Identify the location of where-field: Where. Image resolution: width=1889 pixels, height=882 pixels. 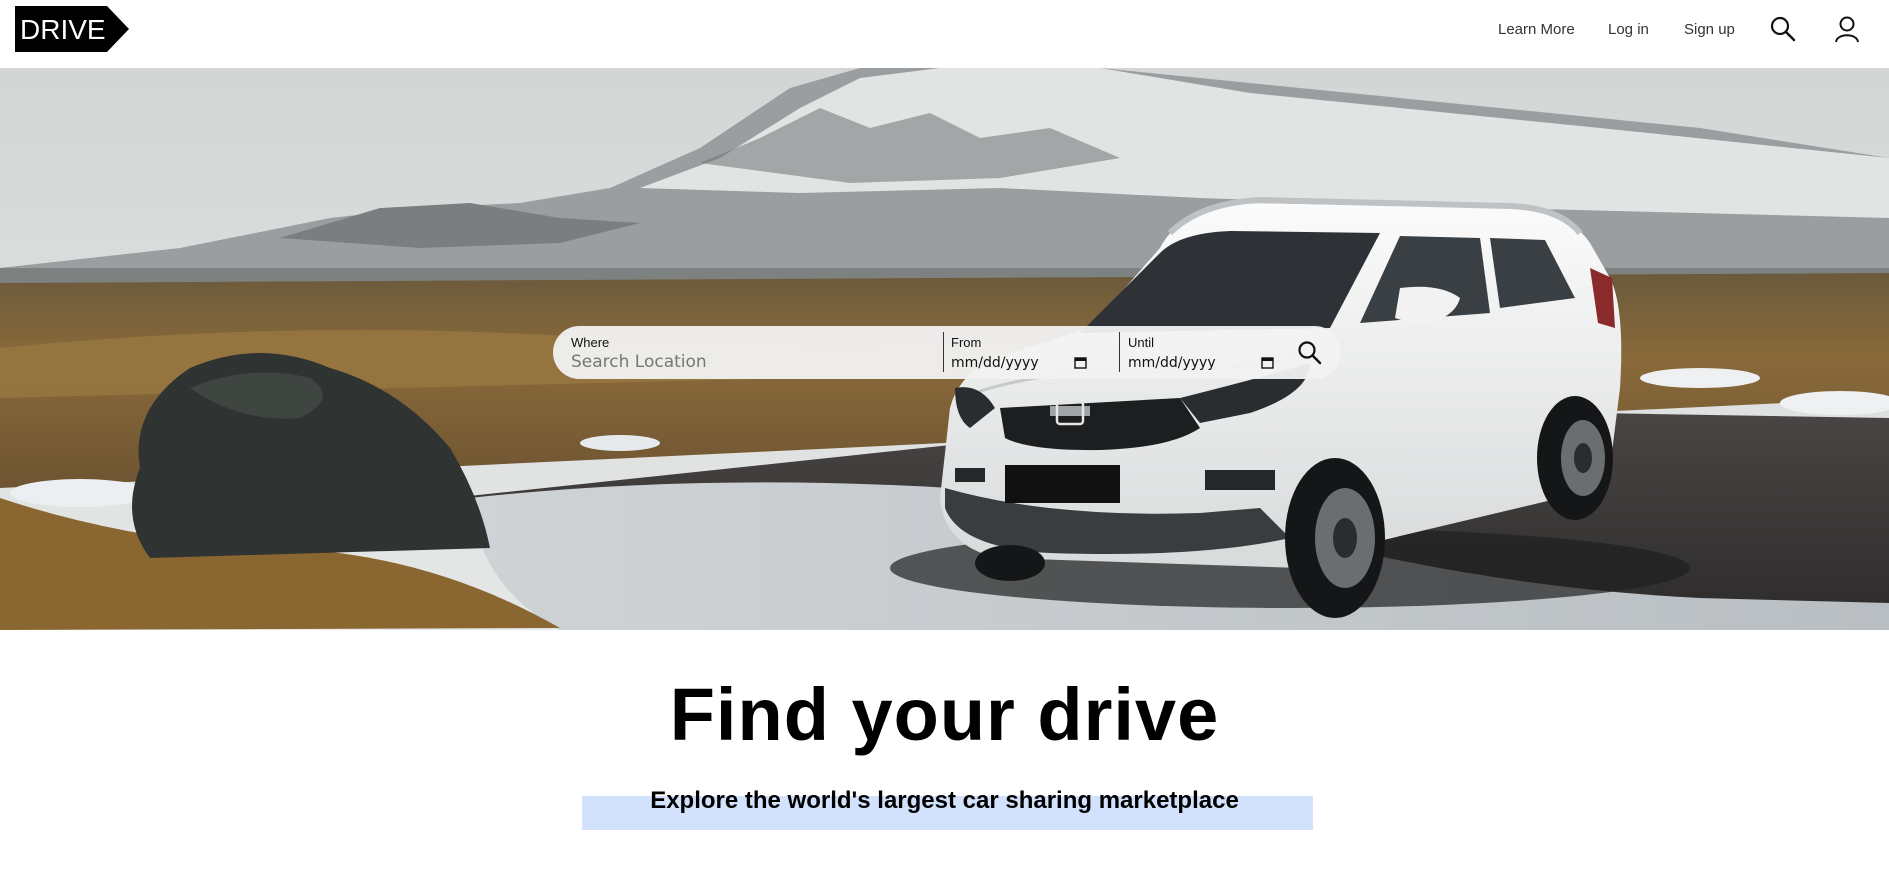
(756, 352).